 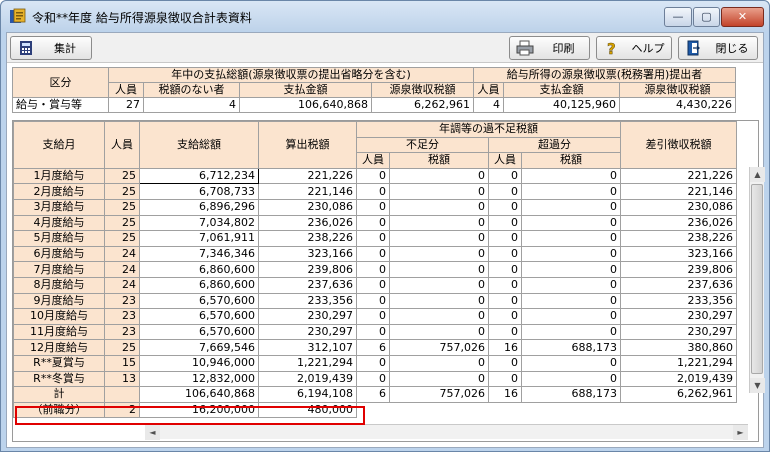 I want to click on cell-tax: 1,221,294, so click(x=307, y=363).